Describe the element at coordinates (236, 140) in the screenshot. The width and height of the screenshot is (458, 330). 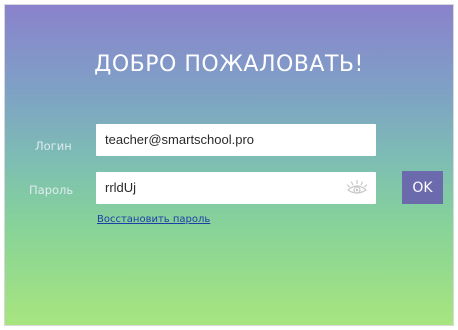
I see `login-input: teacher@smartschool.pro` at that location.